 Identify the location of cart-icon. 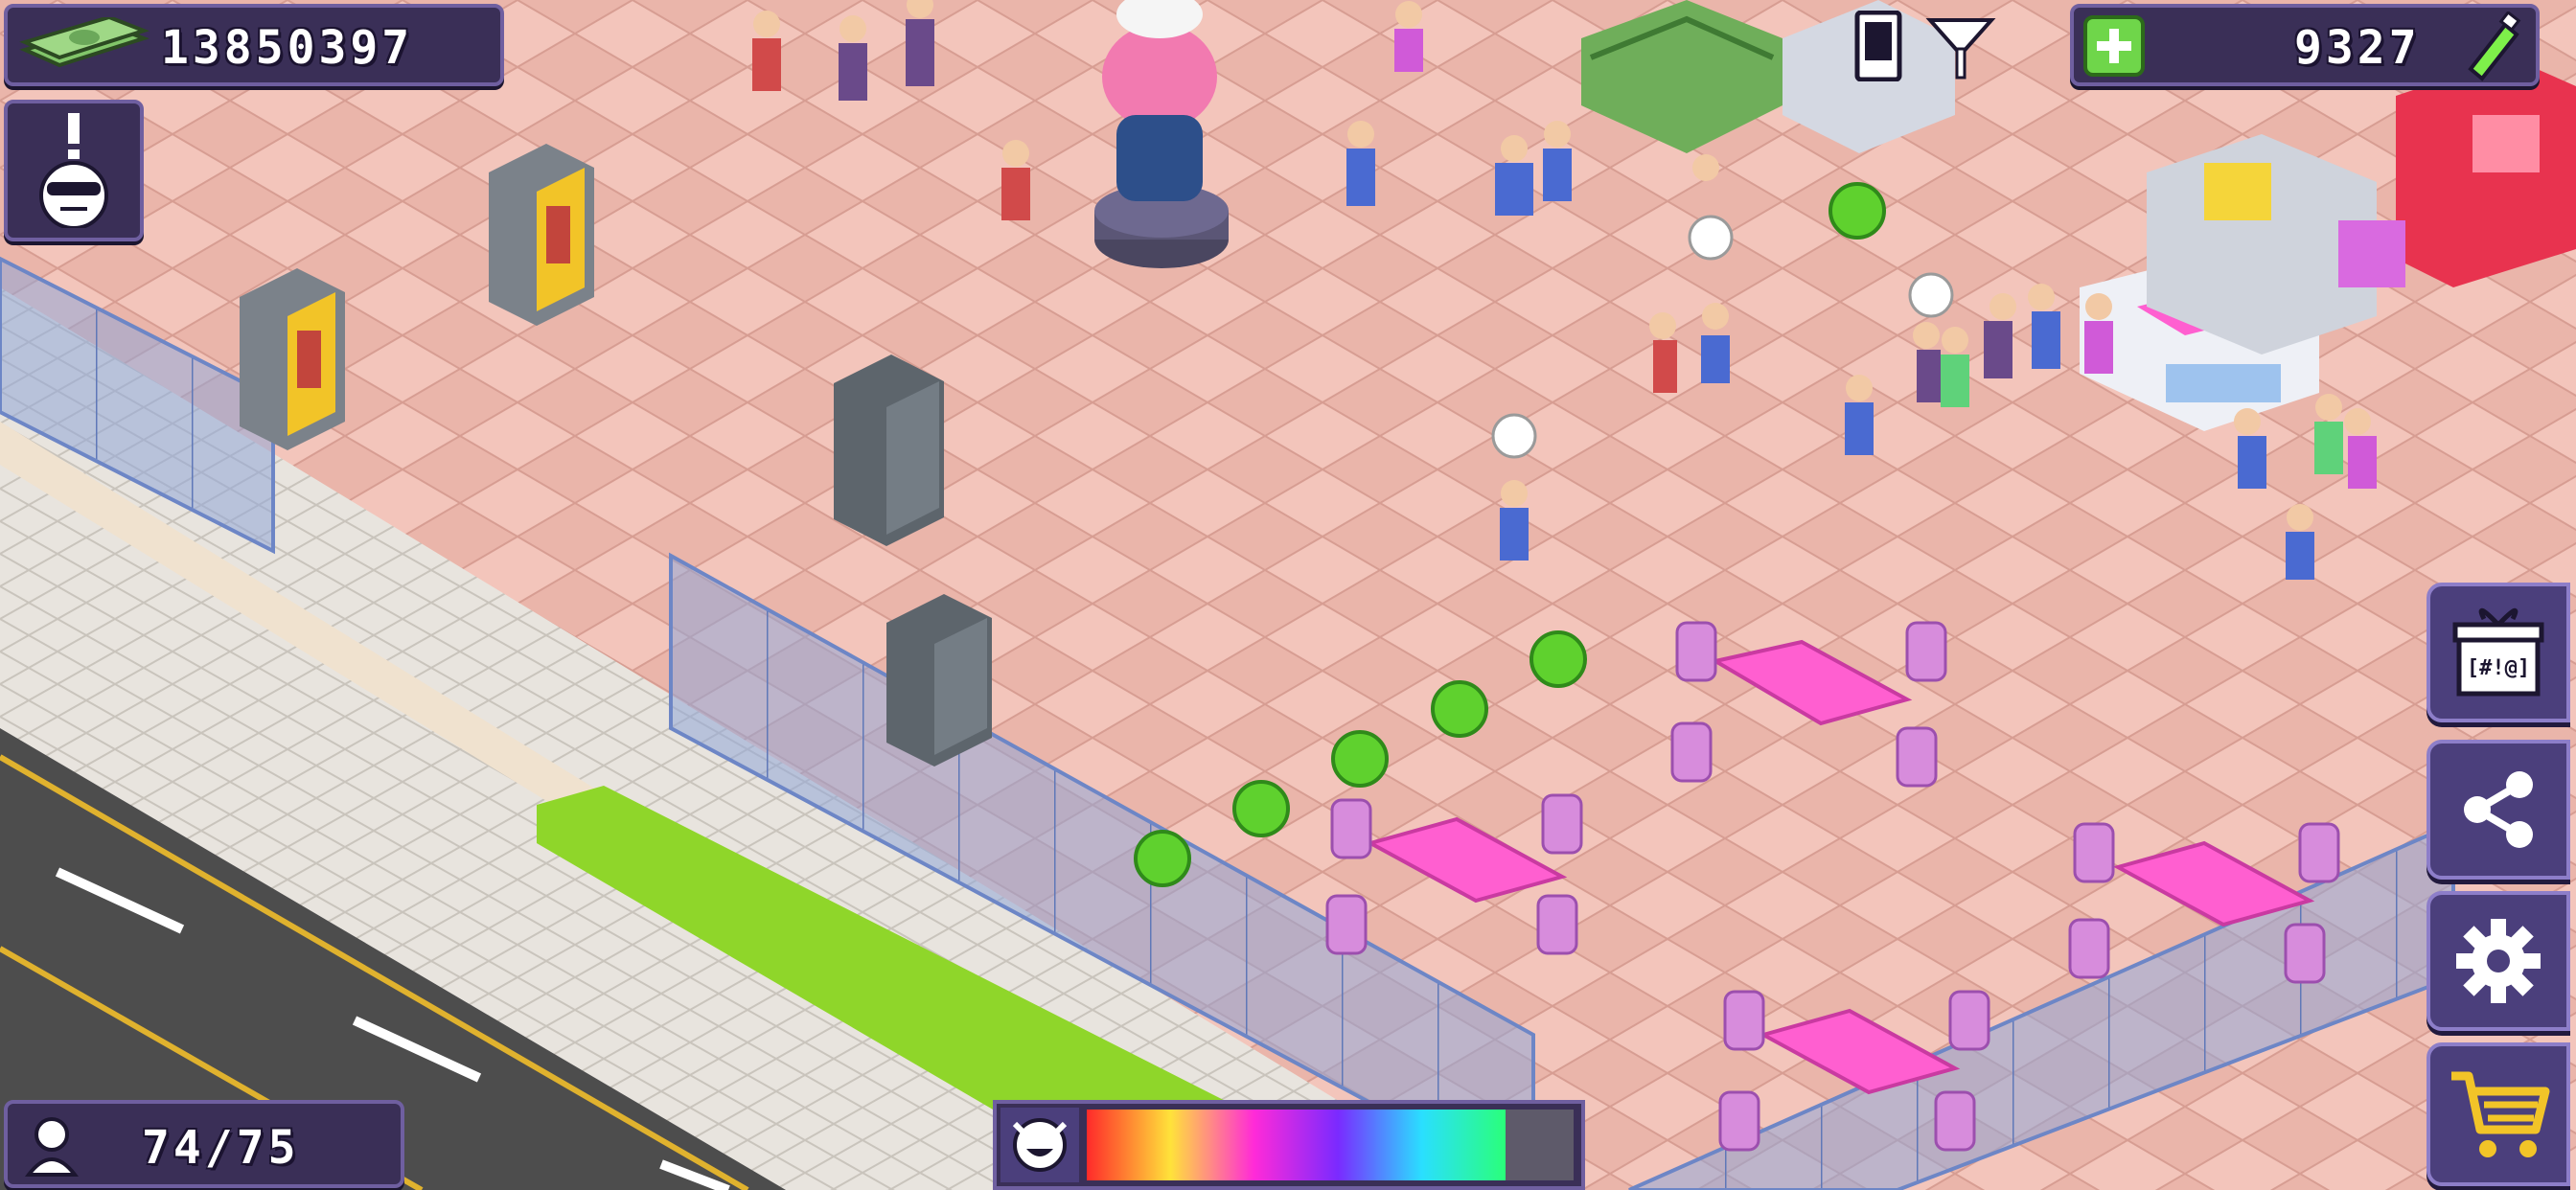
(2500, 1114).